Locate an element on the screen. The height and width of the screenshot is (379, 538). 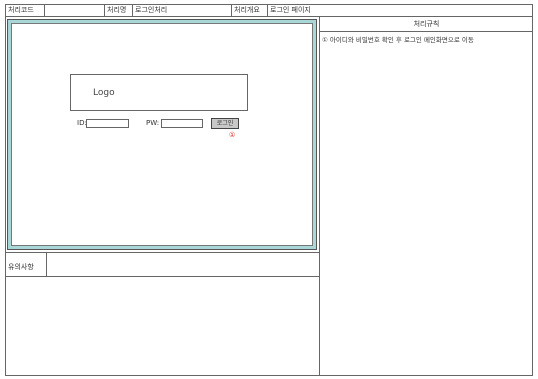
notes-row: 유의사항 is located at coordinates (163, 264).